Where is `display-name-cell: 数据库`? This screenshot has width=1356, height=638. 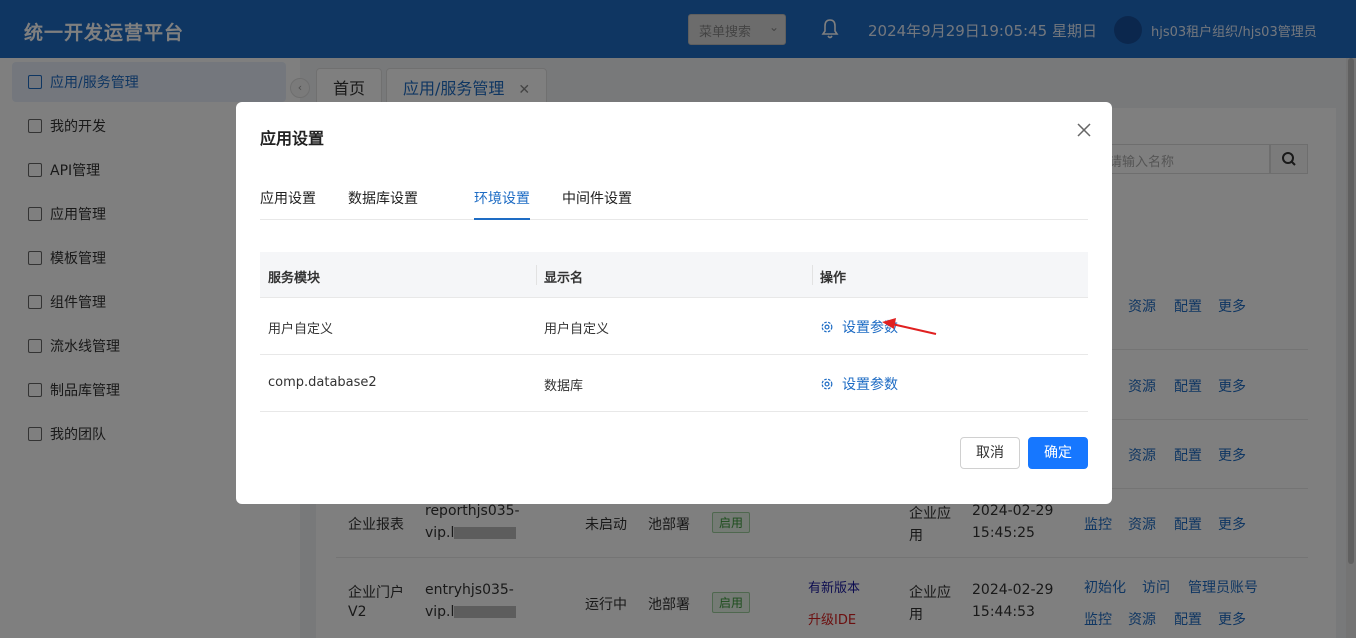 display-name-cell: 数据库 is located at coordinates (564, 386).